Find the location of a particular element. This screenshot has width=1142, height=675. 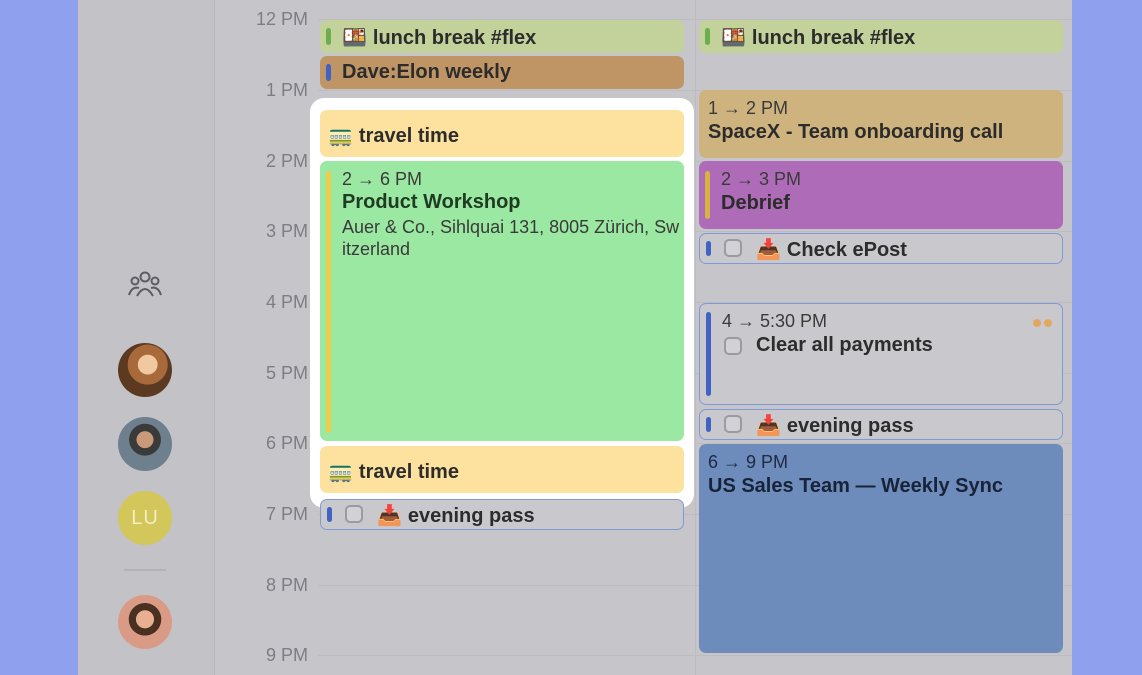

event-time: 4 → 5:30 PM is located at coordinates (775, 321).